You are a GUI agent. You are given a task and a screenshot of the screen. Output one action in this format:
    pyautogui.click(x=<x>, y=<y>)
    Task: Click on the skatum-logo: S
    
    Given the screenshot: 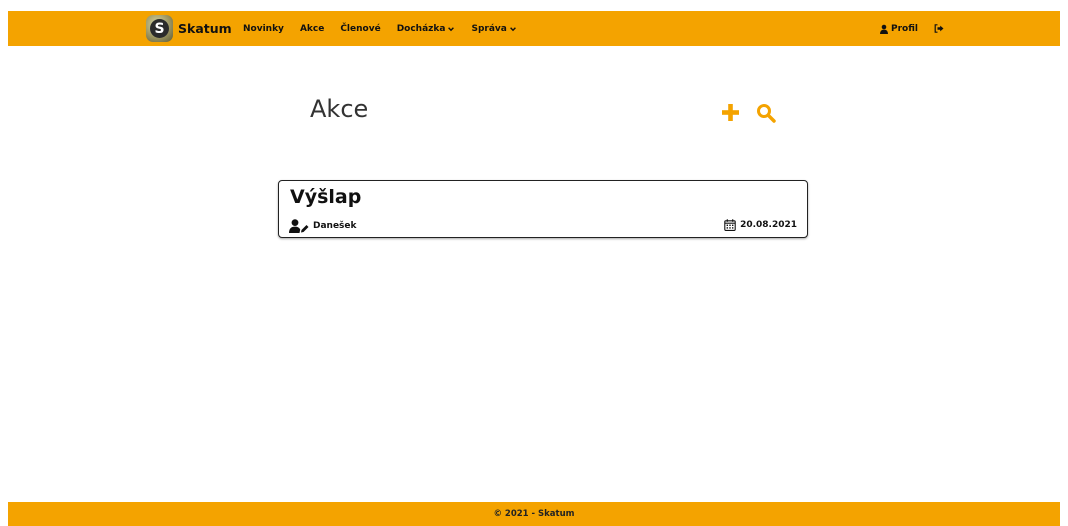 What is the action you would take?
    pyautogui.click(x=159, y=28)
    